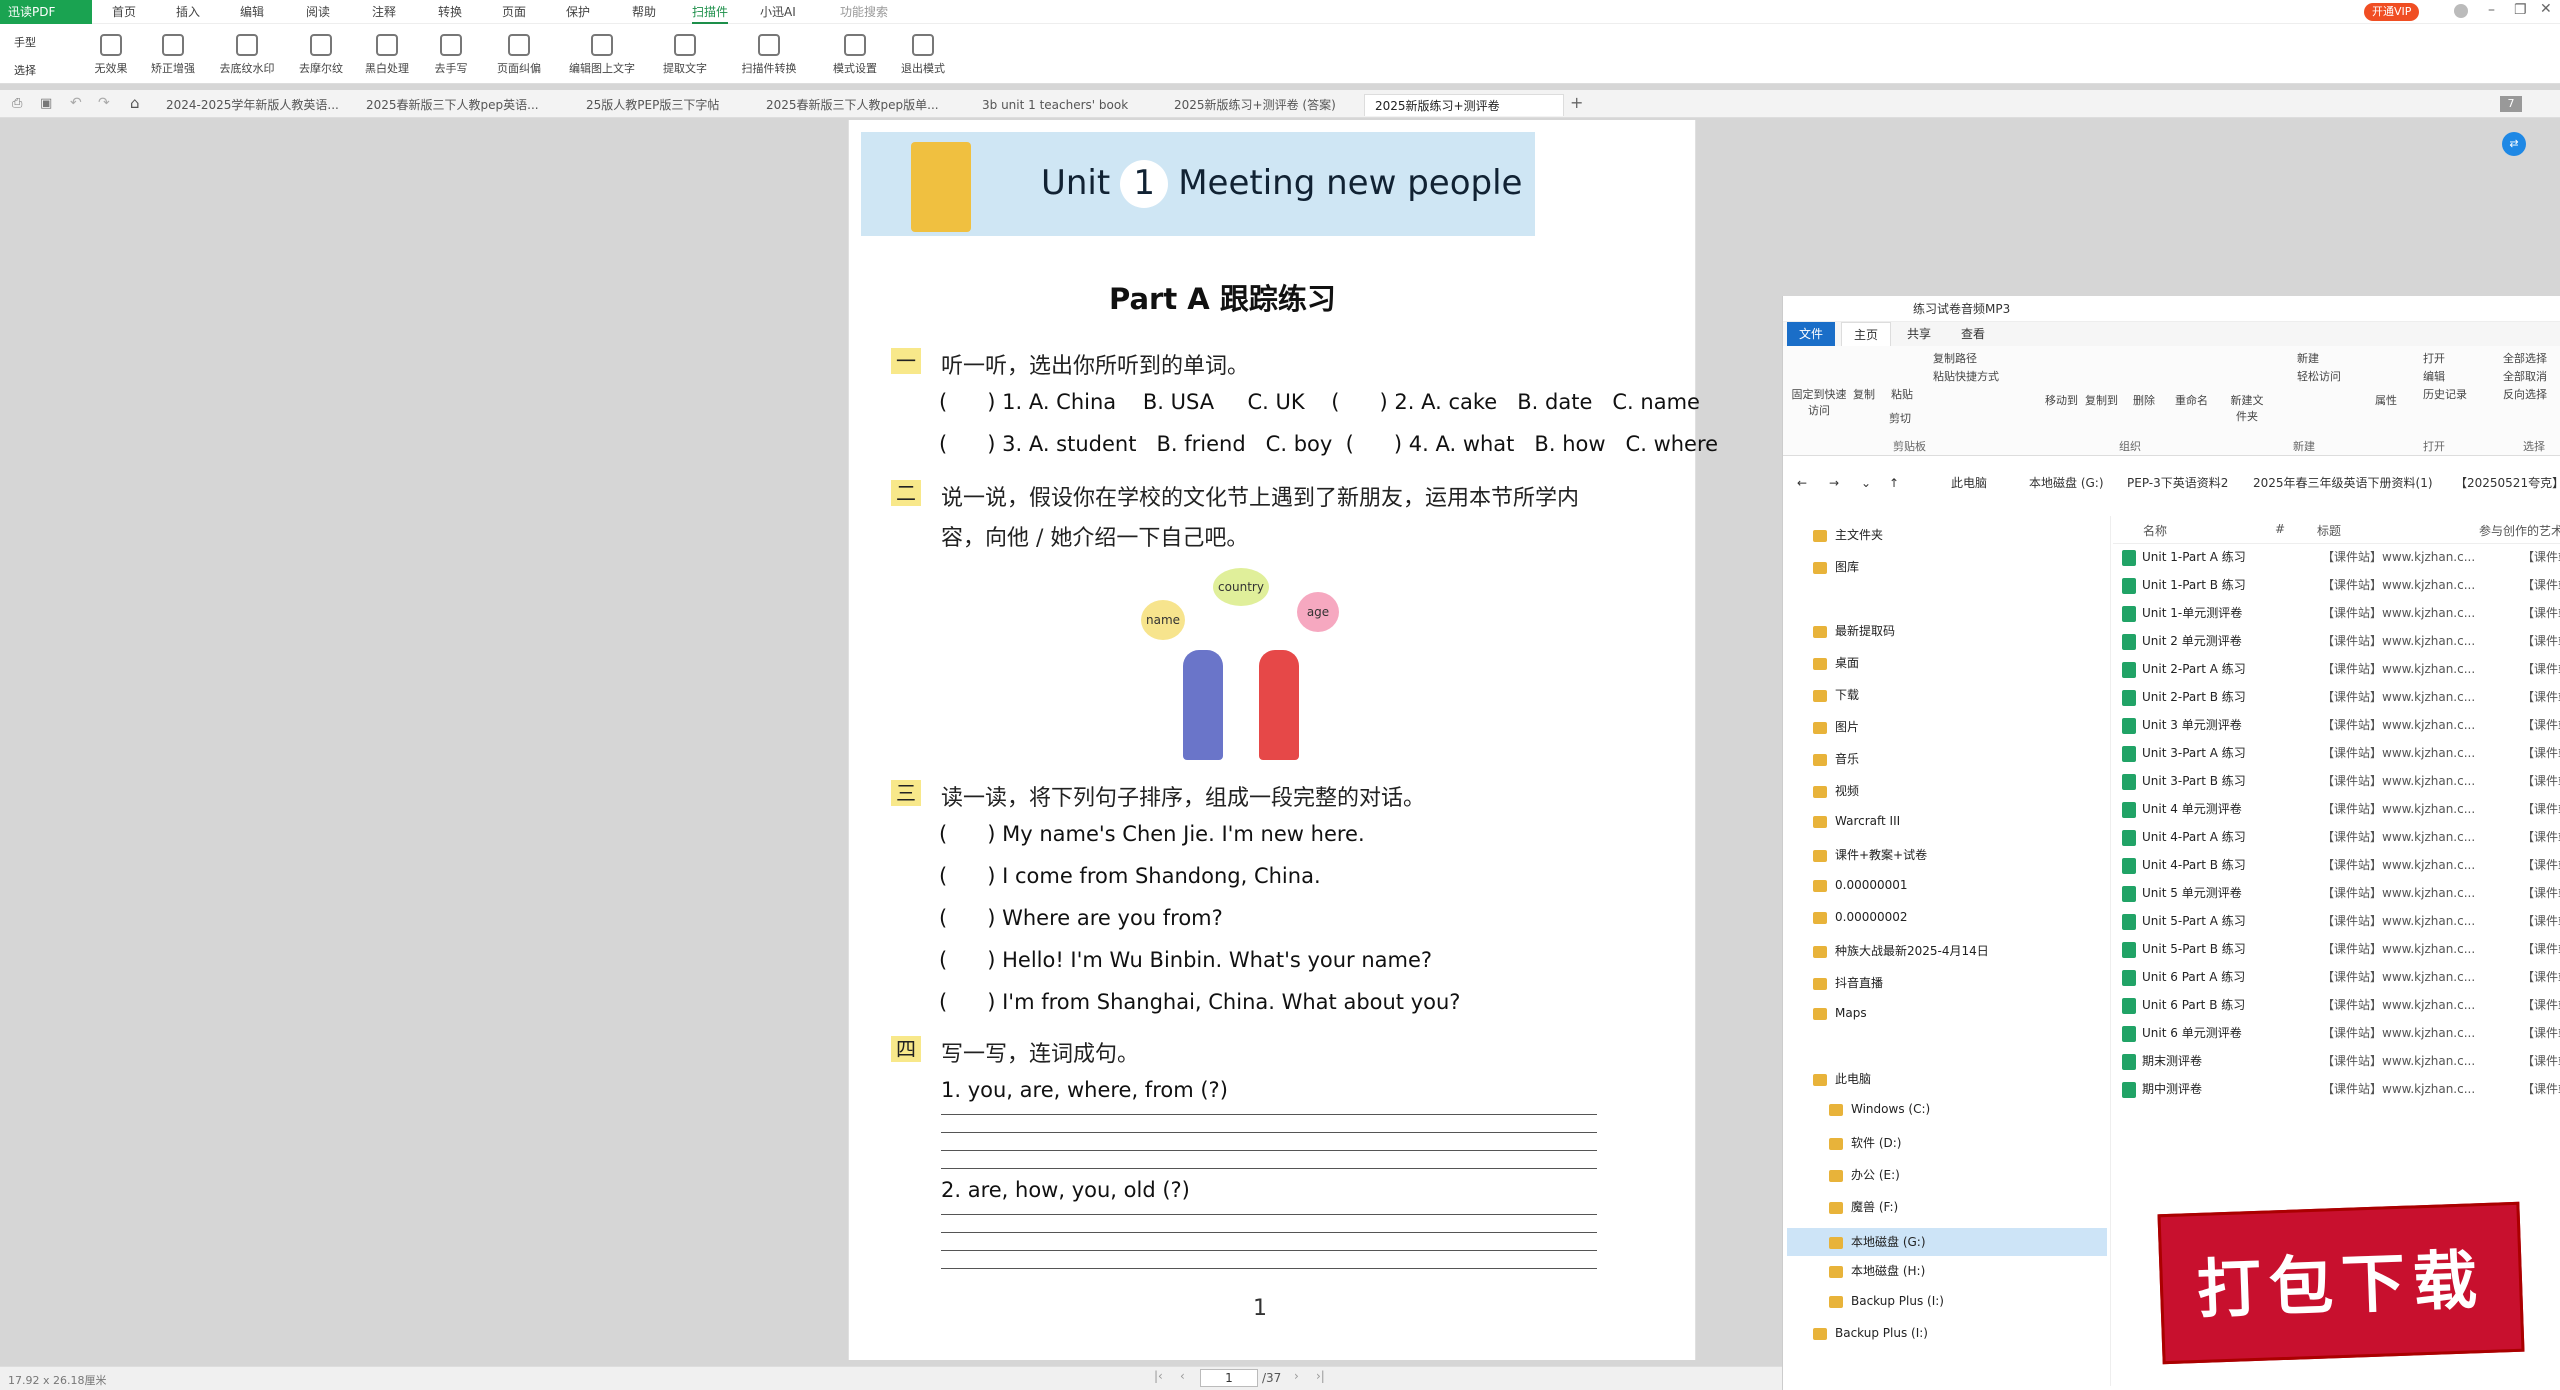 Image resolution: width=2560 pixels, height=1390 pixels. What do you see at coordinates (685, 55) in the screenshot?
I see `tool-extract-text: 提取文字` at bounding box center [685, 55].